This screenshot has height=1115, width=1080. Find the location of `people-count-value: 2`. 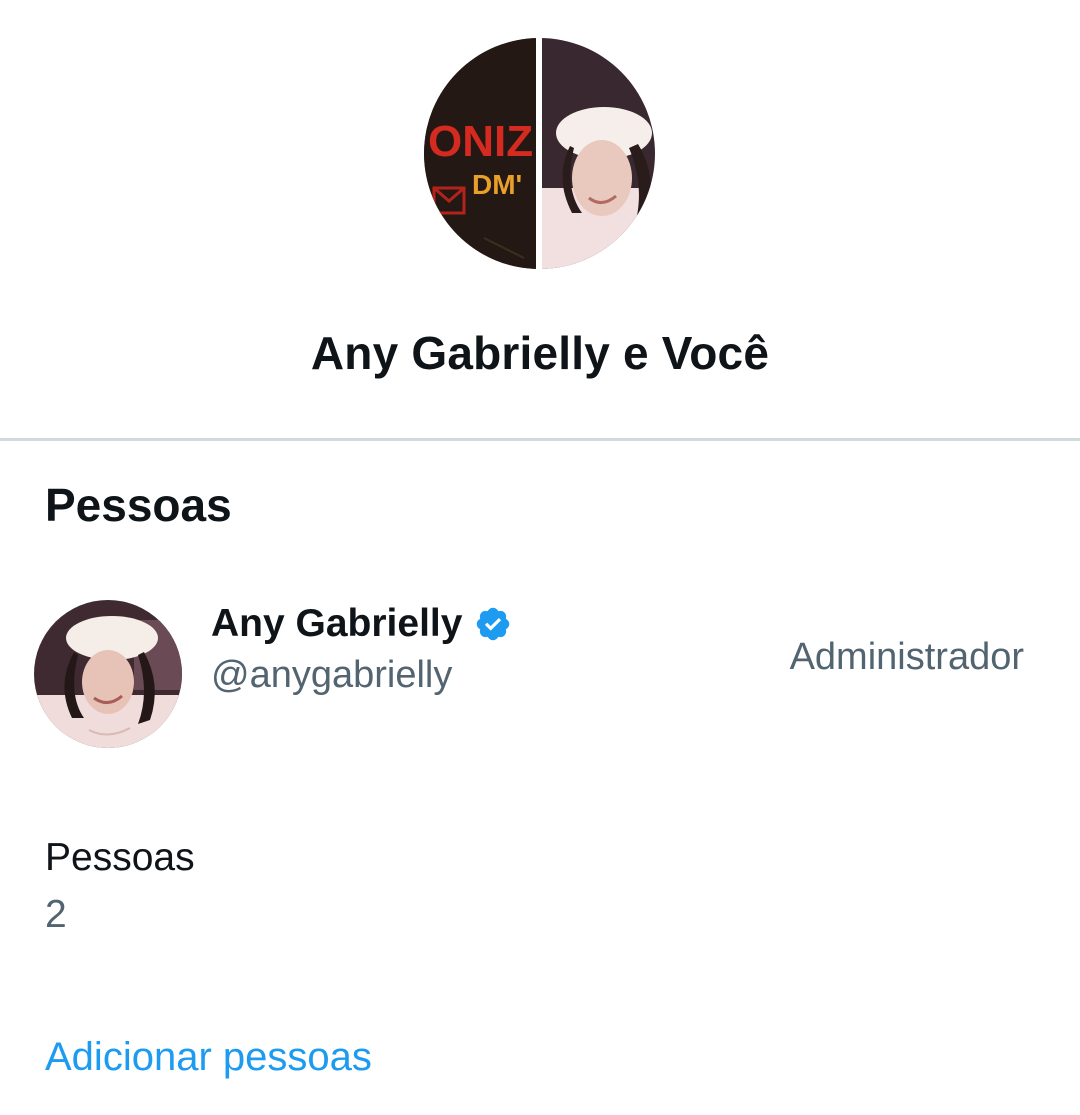

people-count-value: 2 is located at coordinates (56, 914).